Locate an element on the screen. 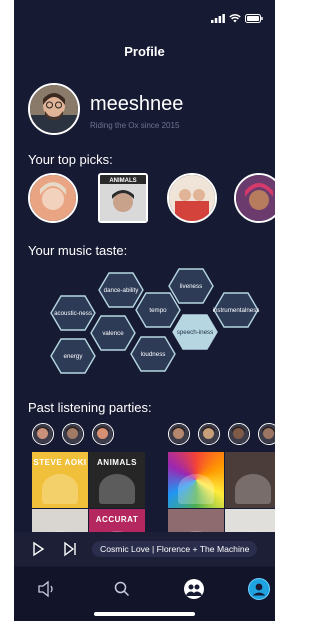 This screenshot has height=621, width=320. profile-avatar is located at coordinates (54, 109).